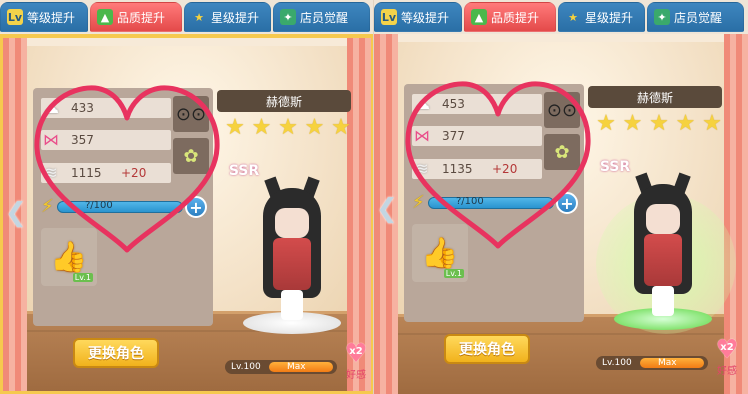 The height and width of the screenshot is (394, 748). I want to click on quality-up-icon: ▲, so click(105, 17).